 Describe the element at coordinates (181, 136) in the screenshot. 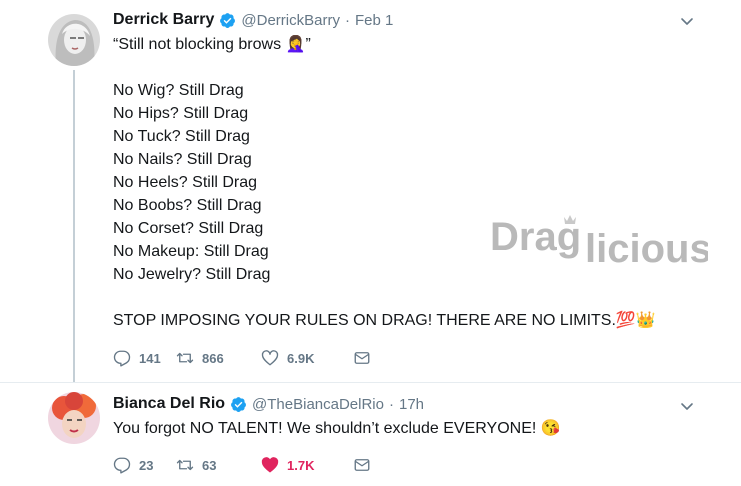

I see `text-line: No Tuck? Still Drag` at that location.